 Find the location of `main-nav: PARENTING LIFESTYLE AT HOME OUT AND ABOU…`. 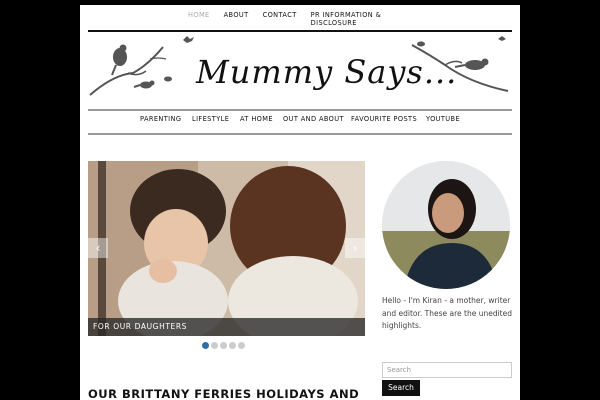

main-nav: PARENTING LIFESTYLE AT HOME OUT AND ABOU… is located at coordinates (309, 119).